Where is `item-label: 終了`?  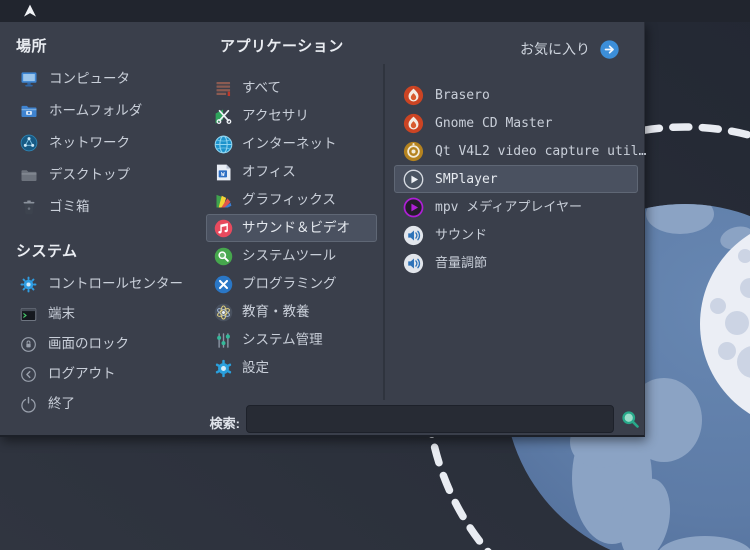 item-label: 終了 is located at coordinates (61, 404).